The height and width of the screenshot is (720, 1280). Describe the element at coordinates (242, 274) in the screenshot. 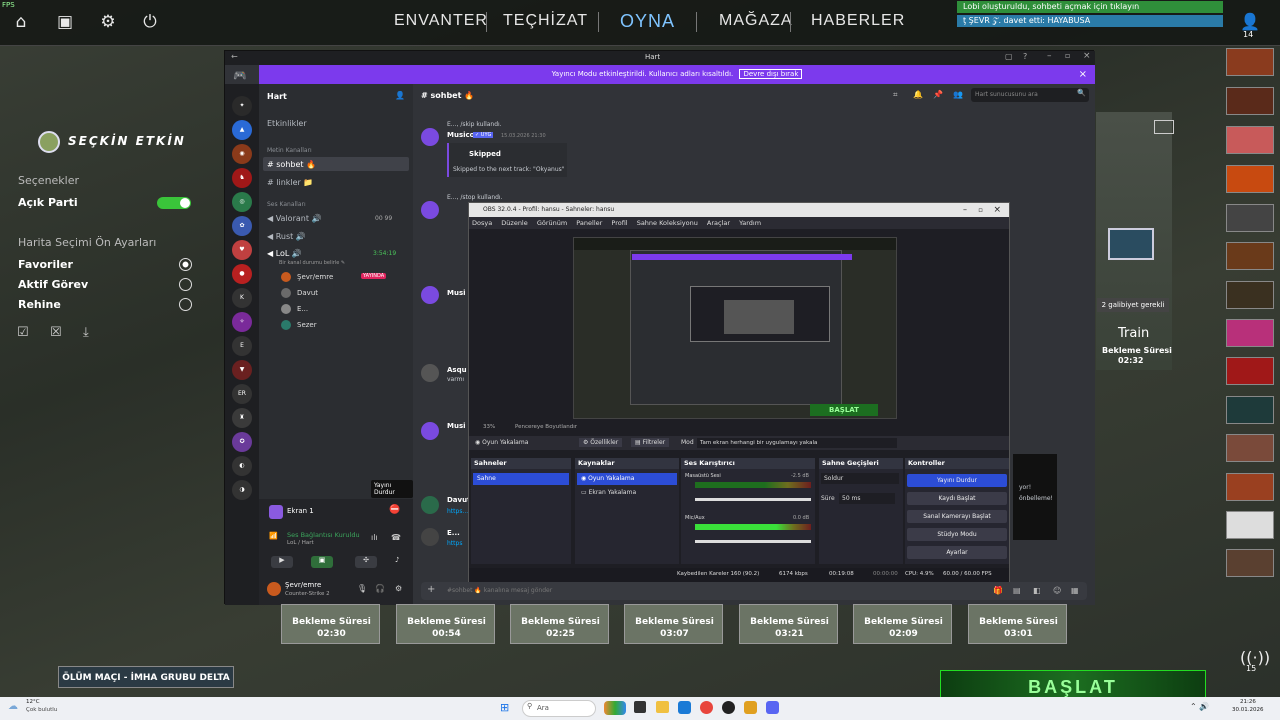

I see `server-icon: ●` at that location.